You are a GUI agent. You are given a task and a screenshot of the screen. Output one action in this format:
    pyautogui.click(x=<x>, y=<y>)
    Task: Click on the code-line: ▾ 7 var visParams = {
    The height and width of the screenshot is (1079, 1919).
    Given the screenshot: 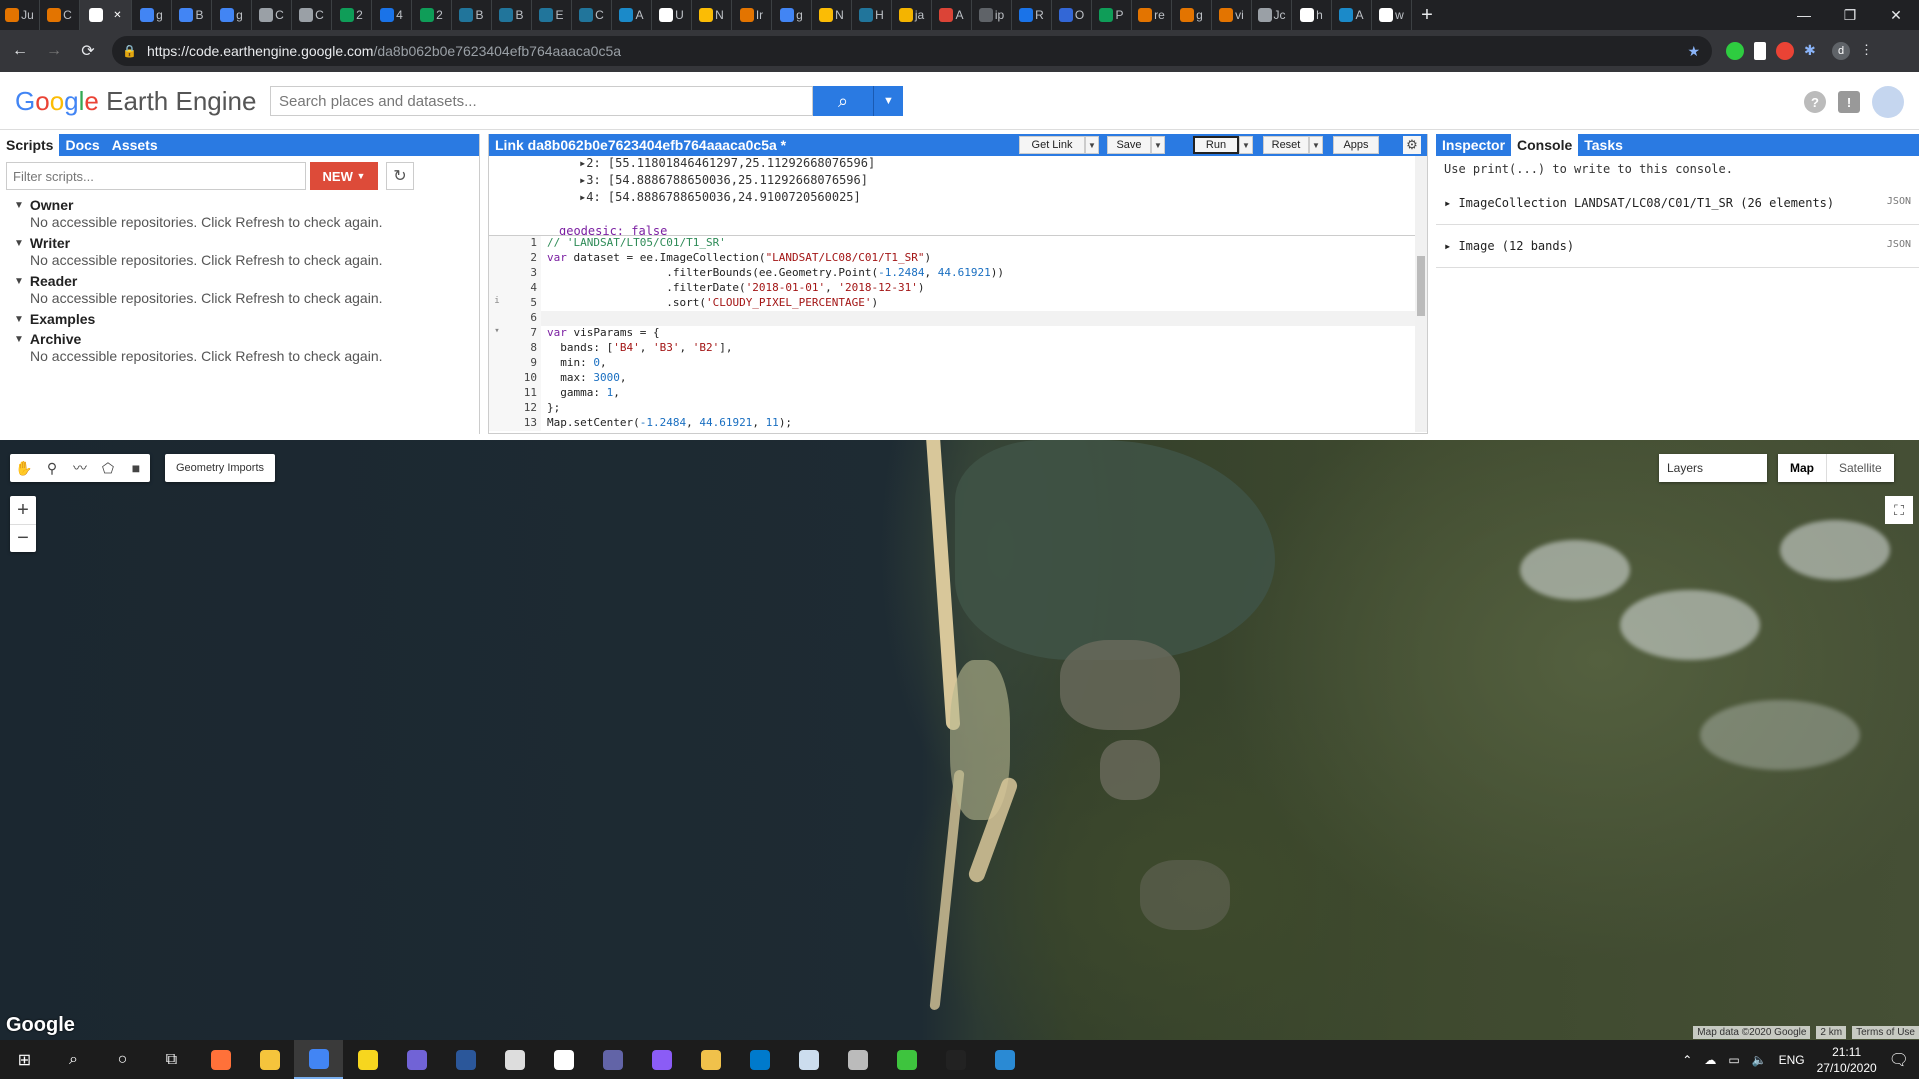 What is the action you would take?
    pyautogui.click(x=958, y=333)
    